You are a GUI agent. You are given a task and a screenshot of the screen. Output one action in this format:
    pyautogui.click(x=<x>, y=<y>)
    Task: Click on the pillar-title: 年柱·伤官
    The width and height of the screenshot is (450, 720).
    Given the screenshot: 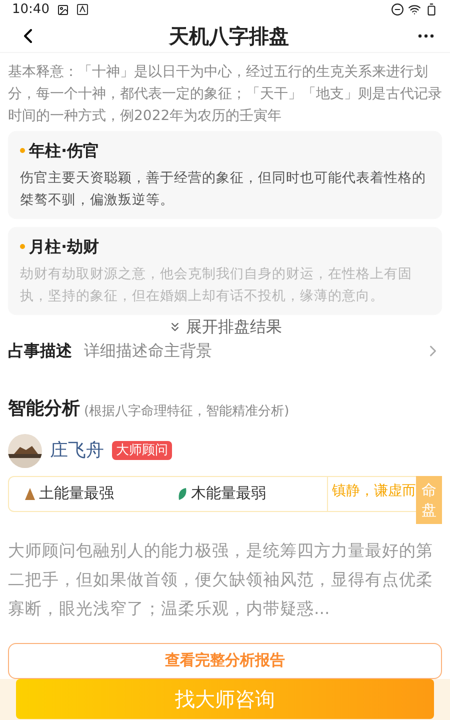 What is the action you would take?
    pyautogui.click(x=64, y=151)
    